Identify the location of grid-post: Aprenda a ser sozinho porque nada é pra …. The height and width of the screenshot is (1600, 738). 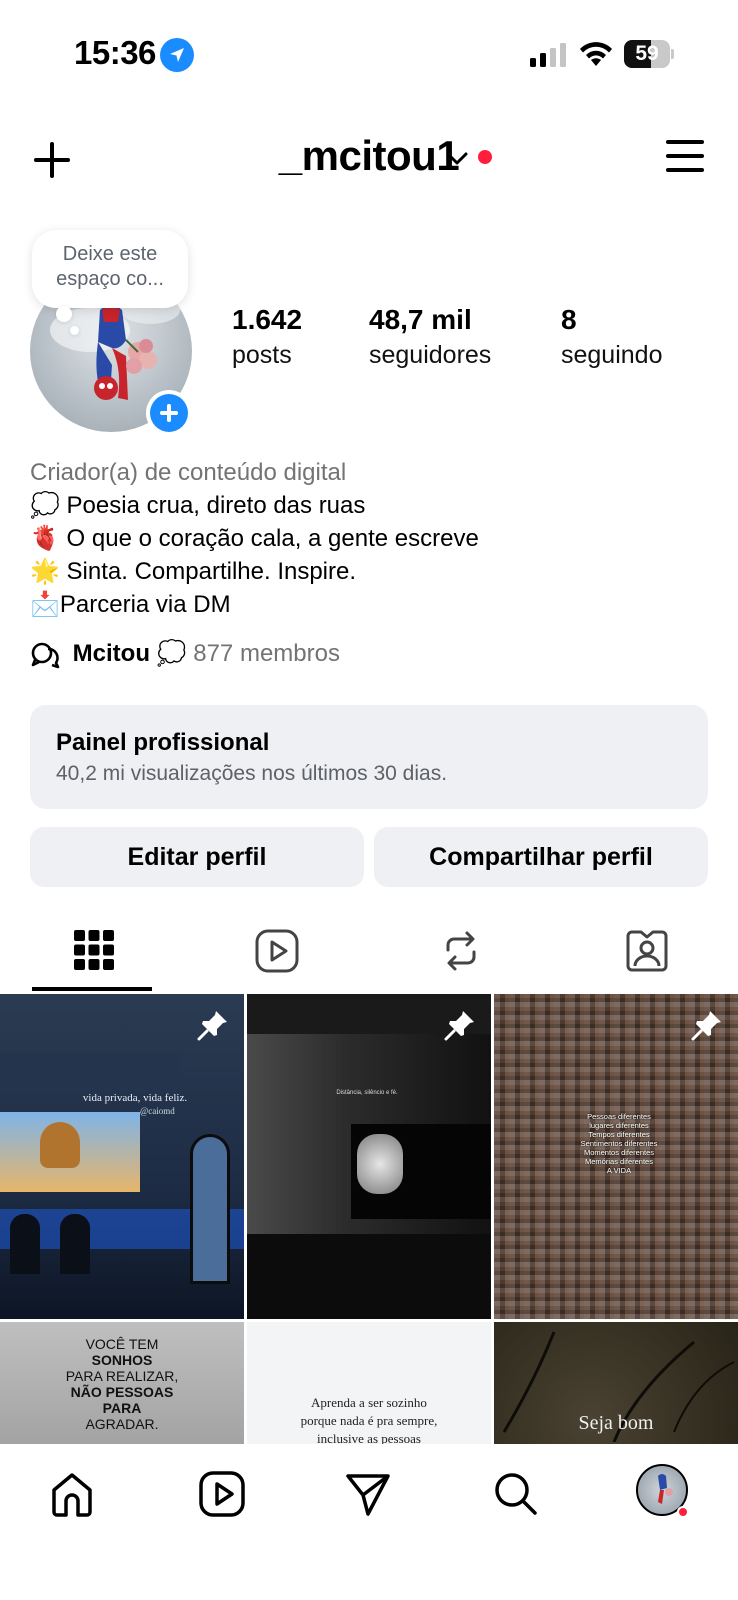
(369, 1383).